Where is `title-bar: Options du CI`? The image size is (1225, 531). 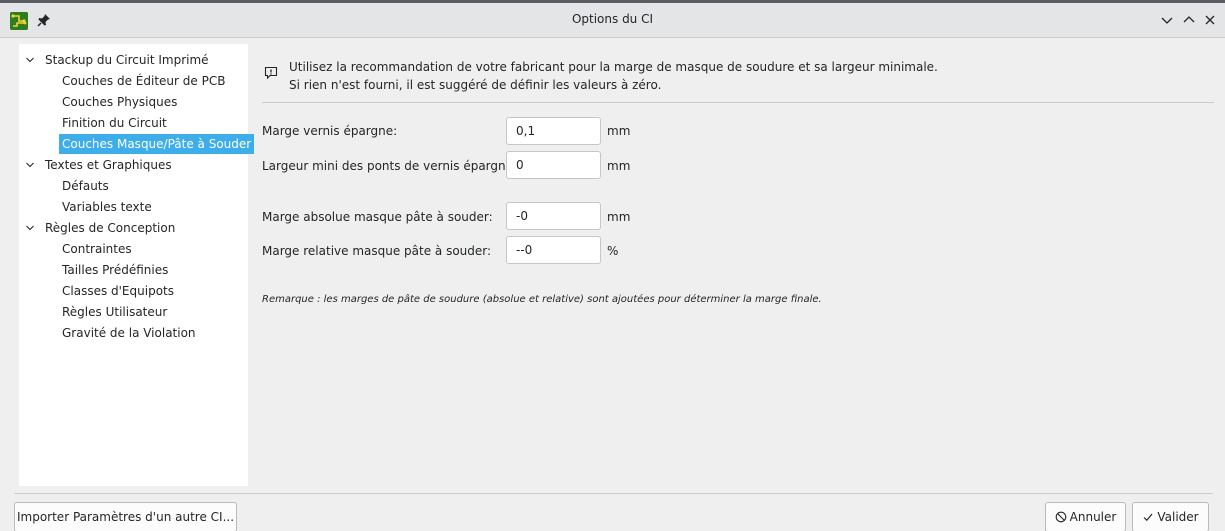 title-bar: Options du CI is located at coordinates (612, 19).